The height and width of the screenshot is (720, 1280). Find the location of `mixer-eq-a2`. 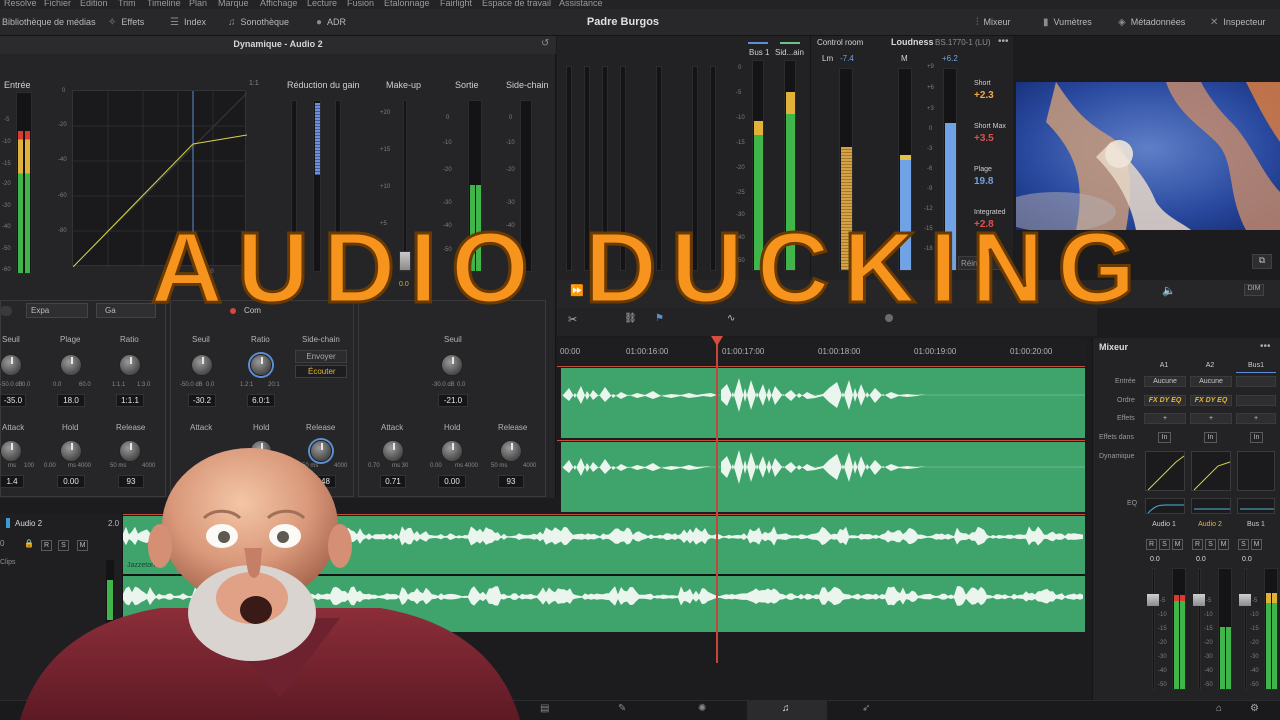

mixer-eq-a2 is located at coordinates (1211, 506).